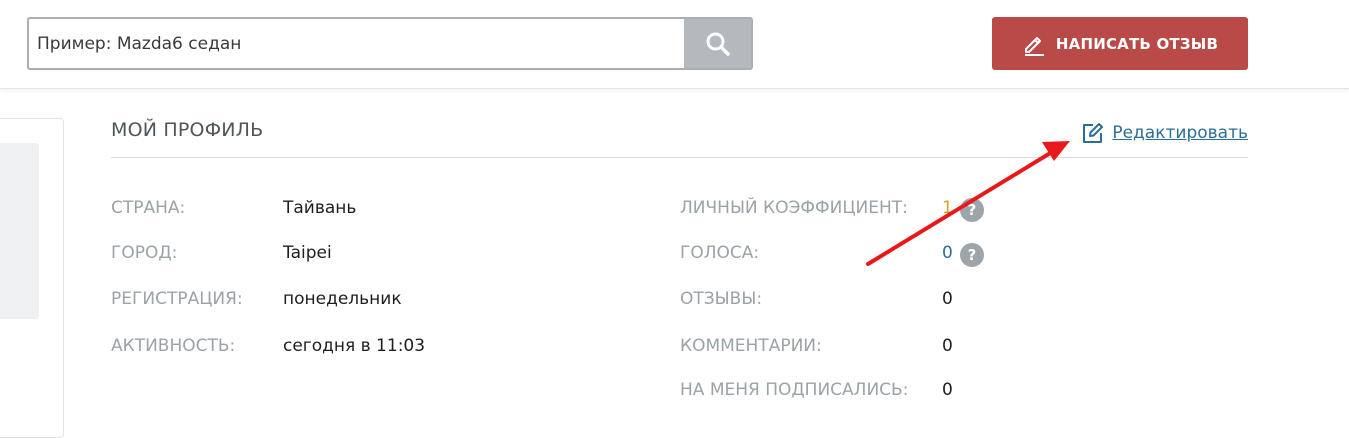  I want to click on title-divider, so click(679, 157).